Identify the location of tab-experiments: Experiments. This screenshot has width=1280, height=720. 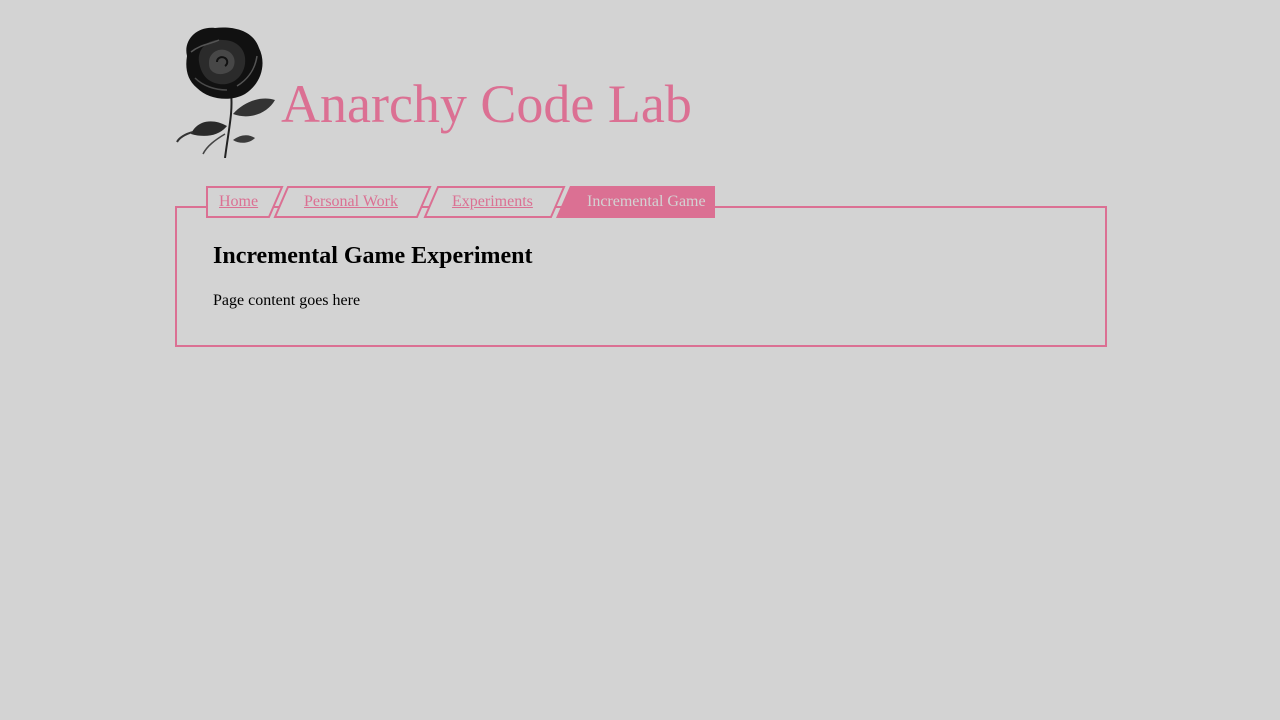
(494, 202).